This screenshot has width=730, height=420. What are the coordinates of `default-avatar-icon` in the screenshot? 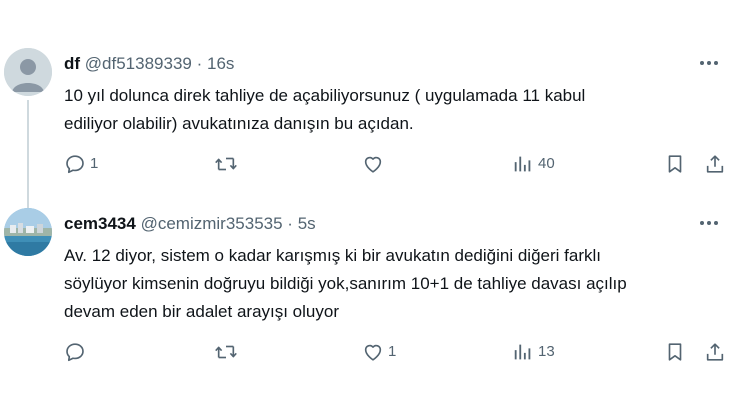 It's located at (28, 72).